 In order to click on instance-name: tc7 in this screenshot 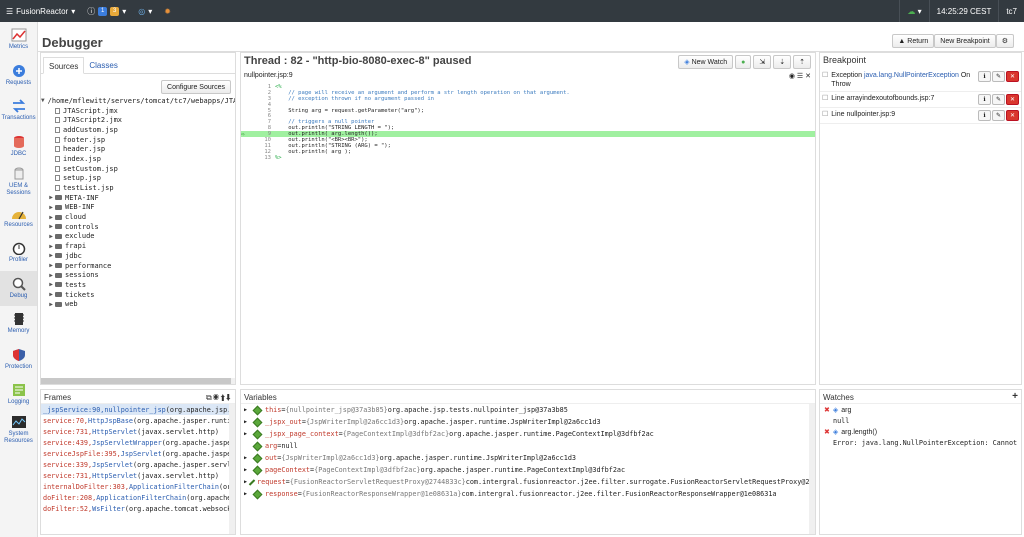, I will do `click(1011, 11)`.